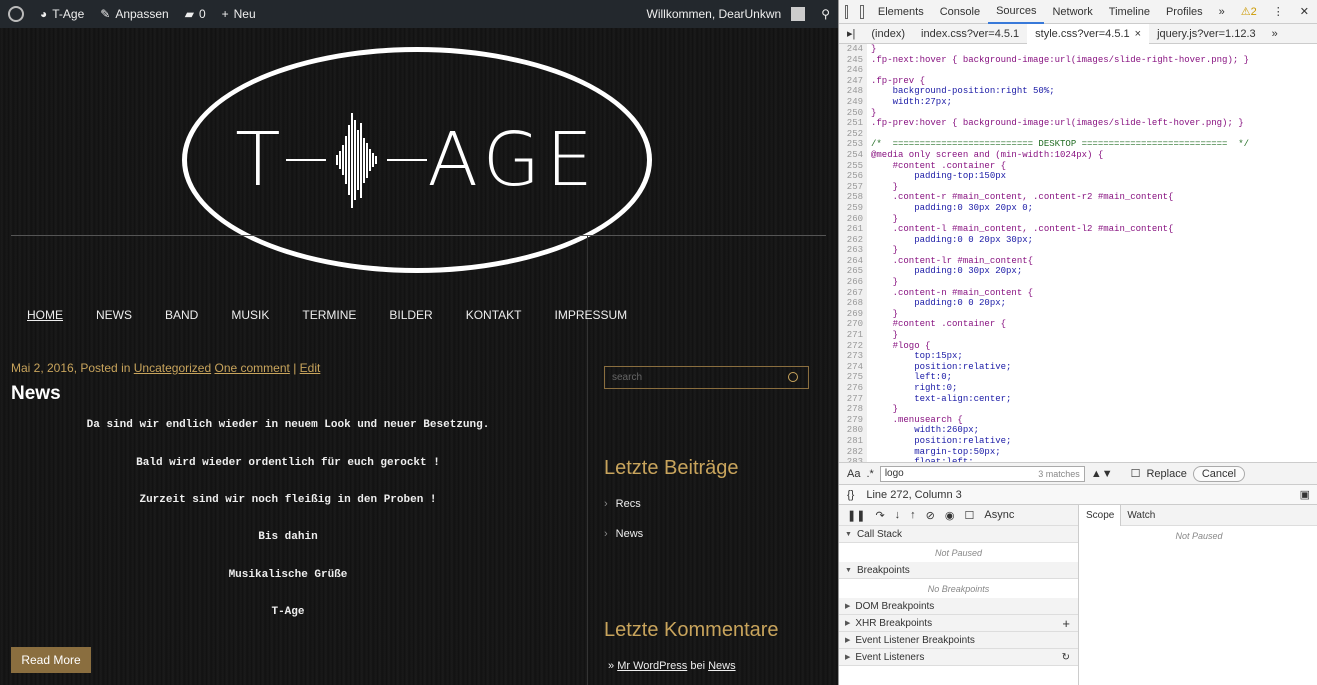  I want to click on pretty-print-icon: {}, so click(850, 495).